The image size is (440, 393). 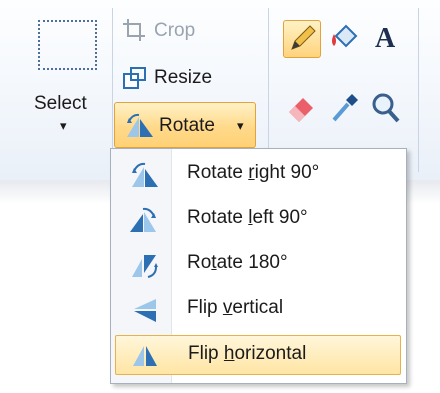 I want to click on rotate-icon, so click(x=140, y=125).